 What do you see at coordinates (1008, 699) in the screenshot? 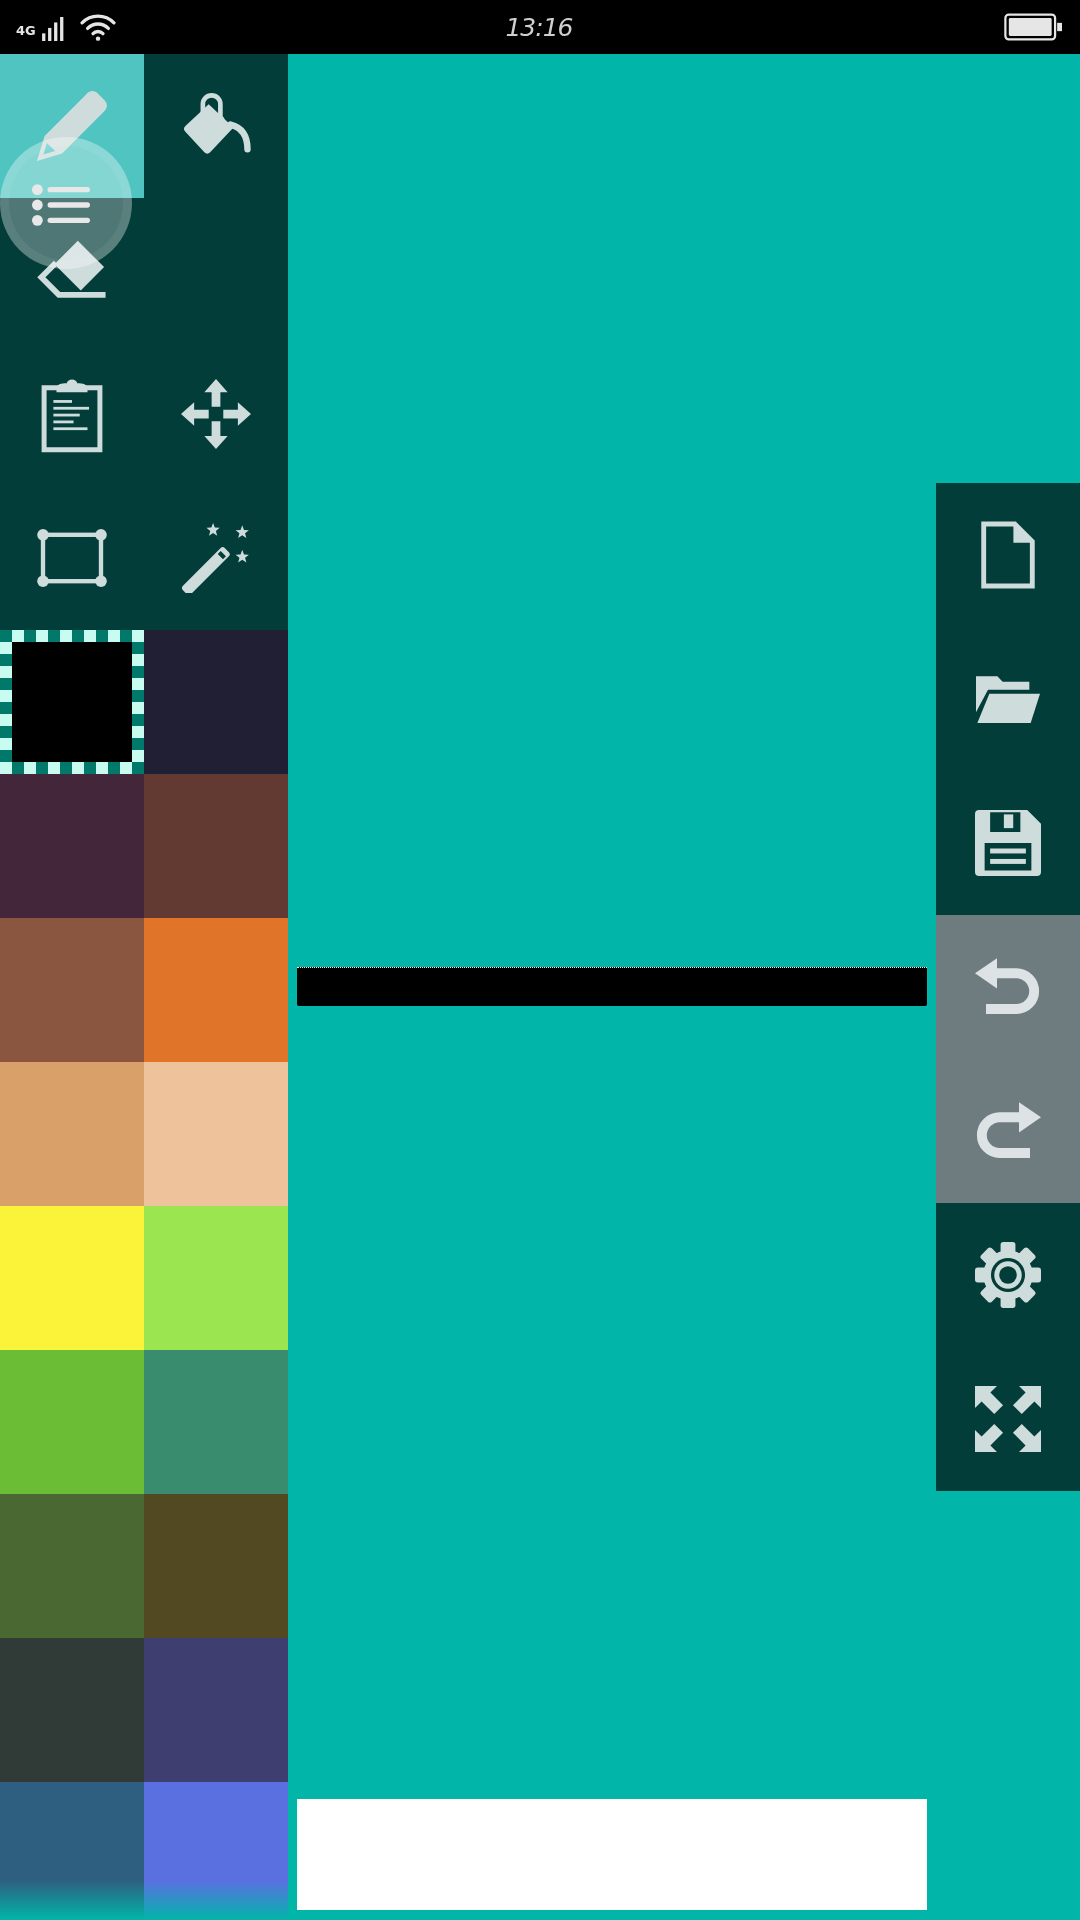
I see `folder-icon` at bounding box center [1008, 699].